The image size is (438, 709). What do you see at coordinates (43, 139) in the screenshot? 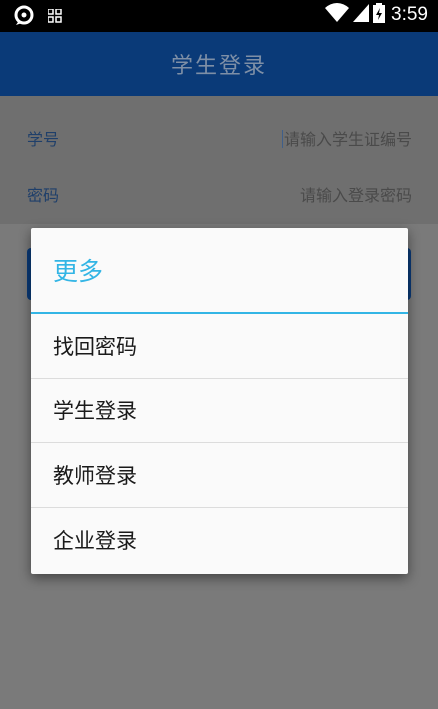
I see `student-id-label: 学号` at bounding box center [43, 139].